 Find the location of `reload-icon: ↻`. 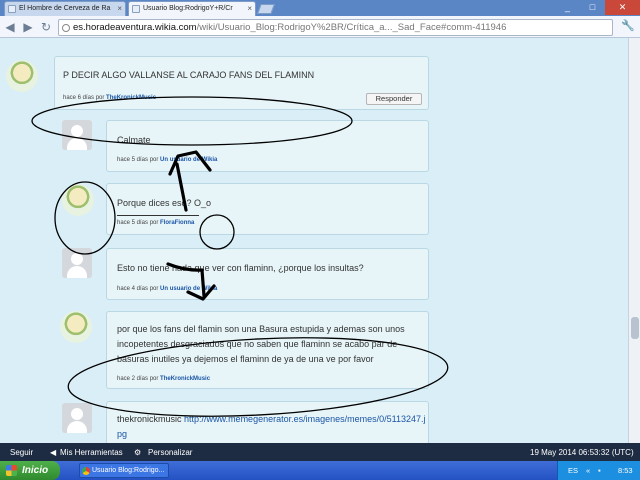

reload-icon: ↻ is located at coordinates (46, 27).